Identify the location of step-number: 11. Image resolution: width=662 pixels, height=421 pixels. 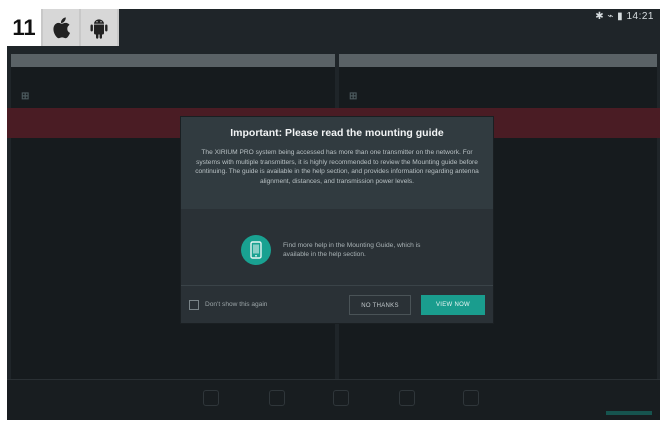
(25, 27).